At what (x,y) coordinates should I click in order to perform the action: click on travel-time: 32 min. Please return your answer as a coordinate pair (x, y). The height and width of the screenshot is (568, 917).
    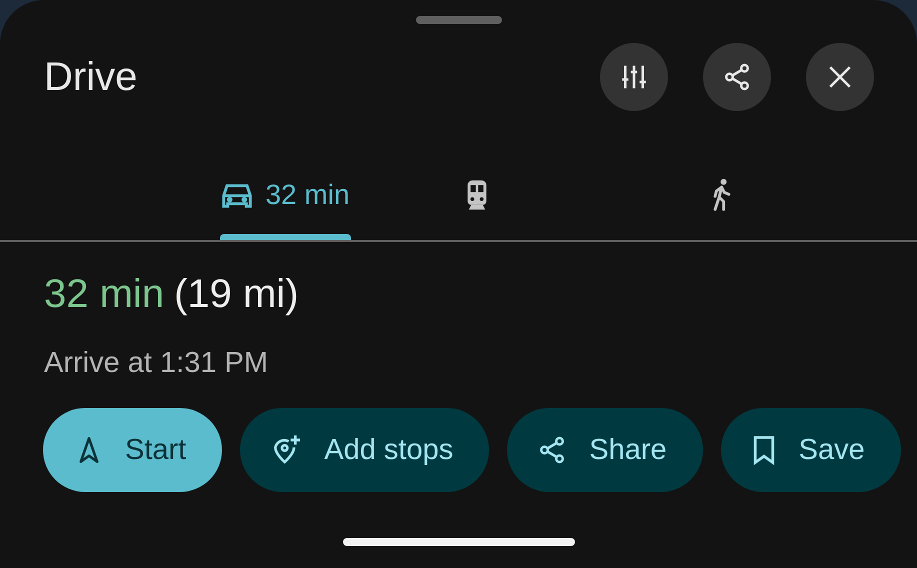
    Looking at the image, I should click on (104, 294).